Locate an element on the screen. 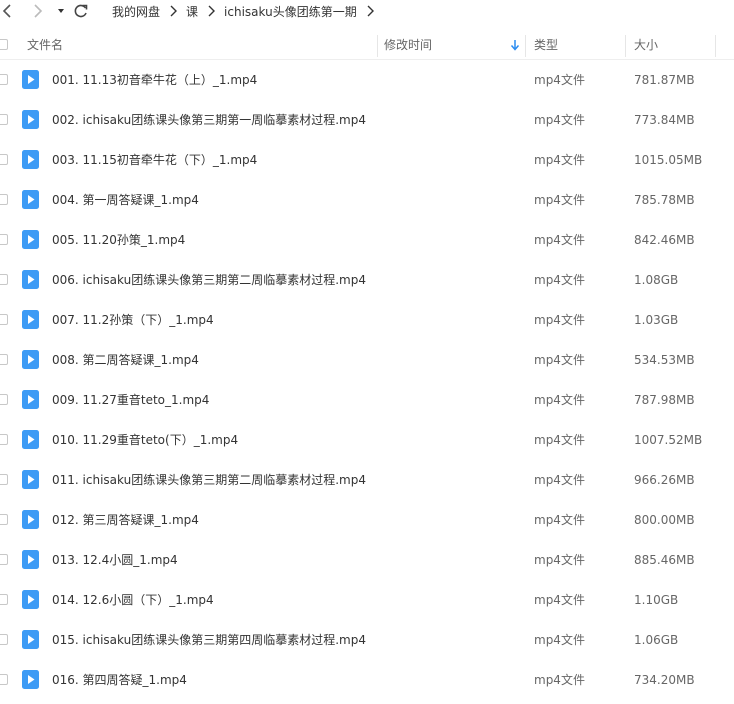 The width and height of the screenshot is (734, 704). file-row: 010. 11.29重音teto(下）_1.mp4 mp4文件 1007.52MB is located at coordinates (367, 440).